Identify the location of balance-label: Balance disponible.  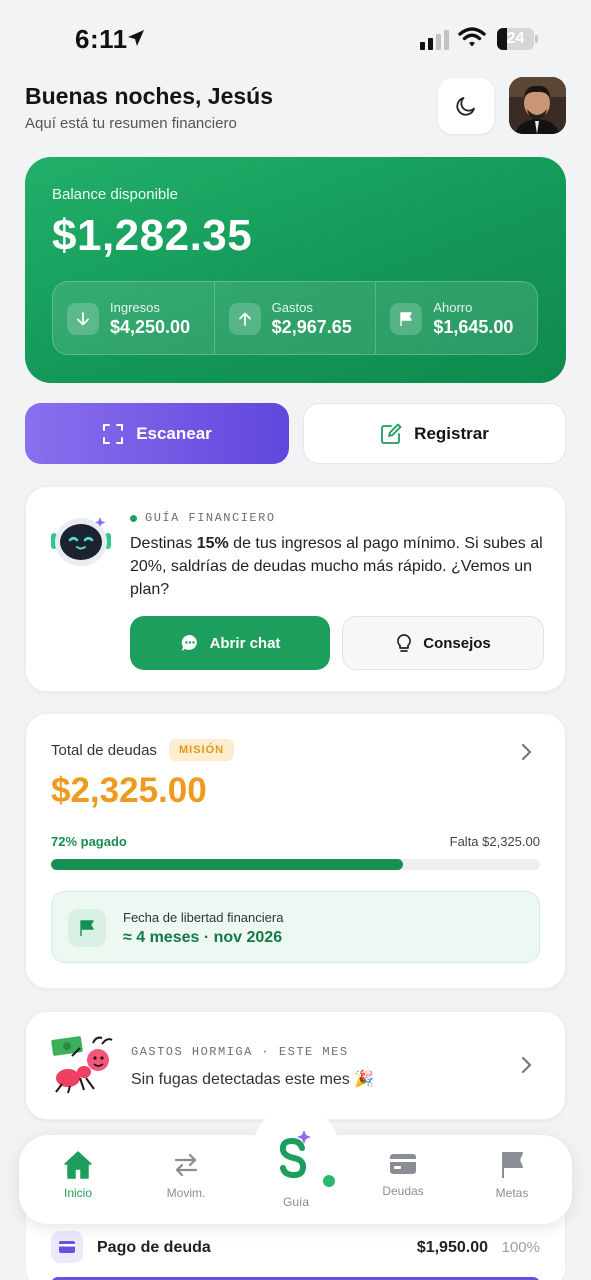
(115, 194).